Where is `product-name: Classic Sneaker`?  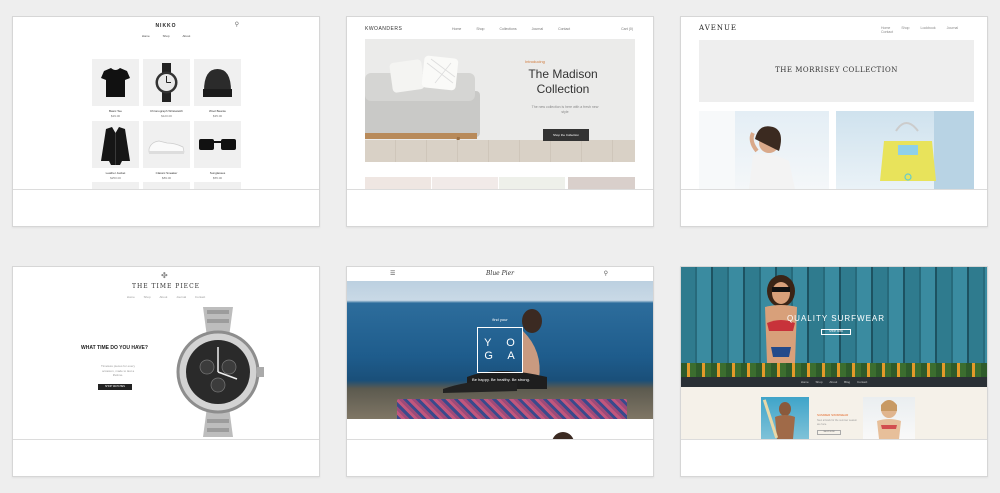 product-name: Classic Sneaker is located at coordinates (166, 173).